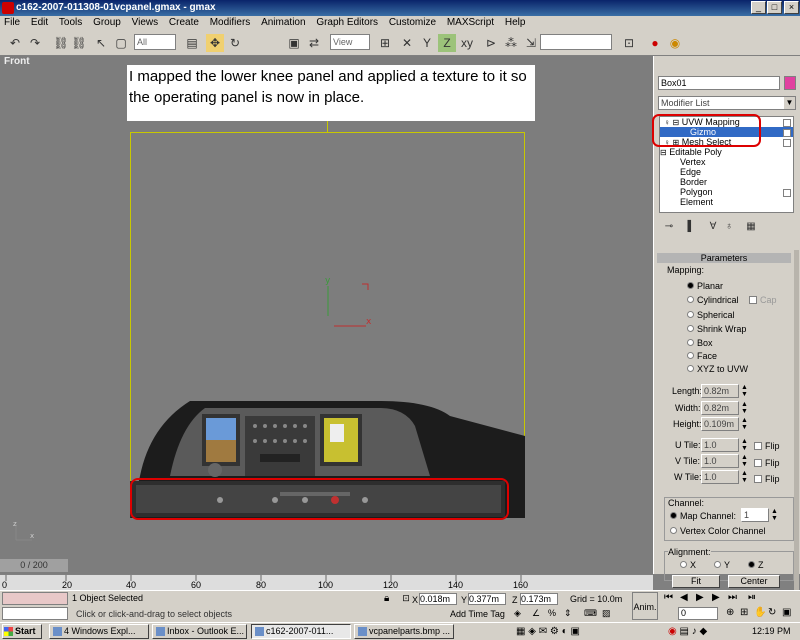 The height and width of the screenshot is (640, 800). What do you see at coordinates (294, 43) in the screenshot?
I see `scale-icon: ▣` at bounding box center [294, 43].